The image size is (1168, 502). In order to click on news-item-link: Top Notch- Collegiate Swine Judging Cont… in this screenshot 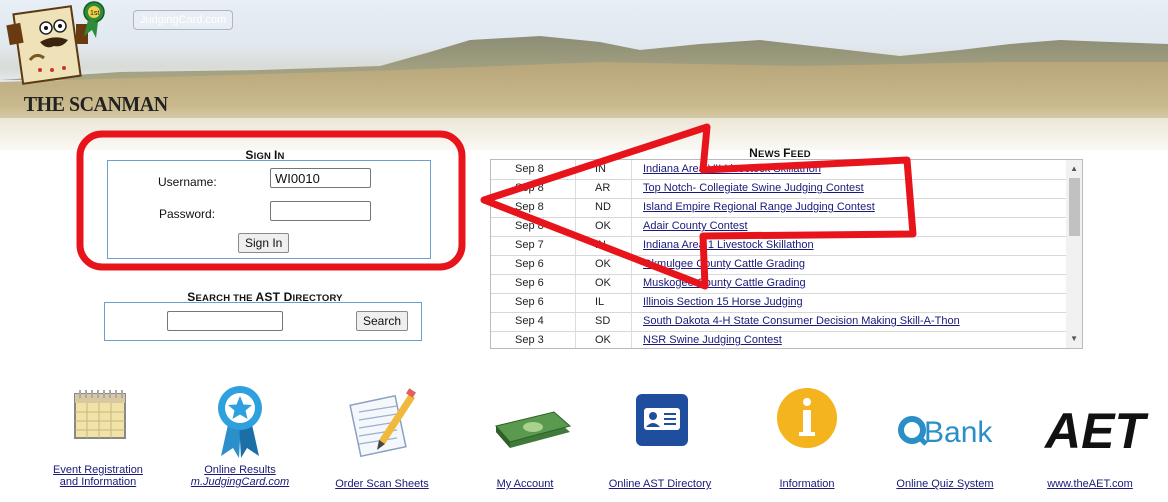, I will do `click(753, 188)`.